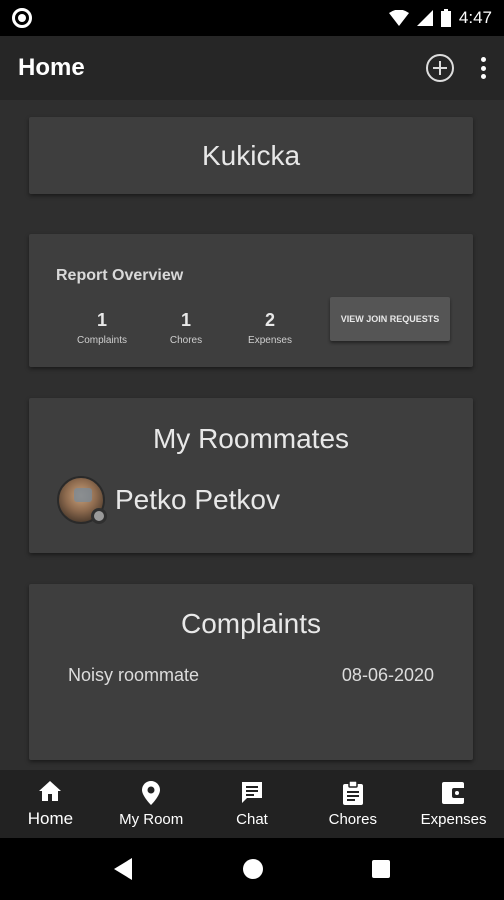 Image resolution: width=504 pixels, height=900 pixels. I want to click on clipboard-icon, so click(353, 792).